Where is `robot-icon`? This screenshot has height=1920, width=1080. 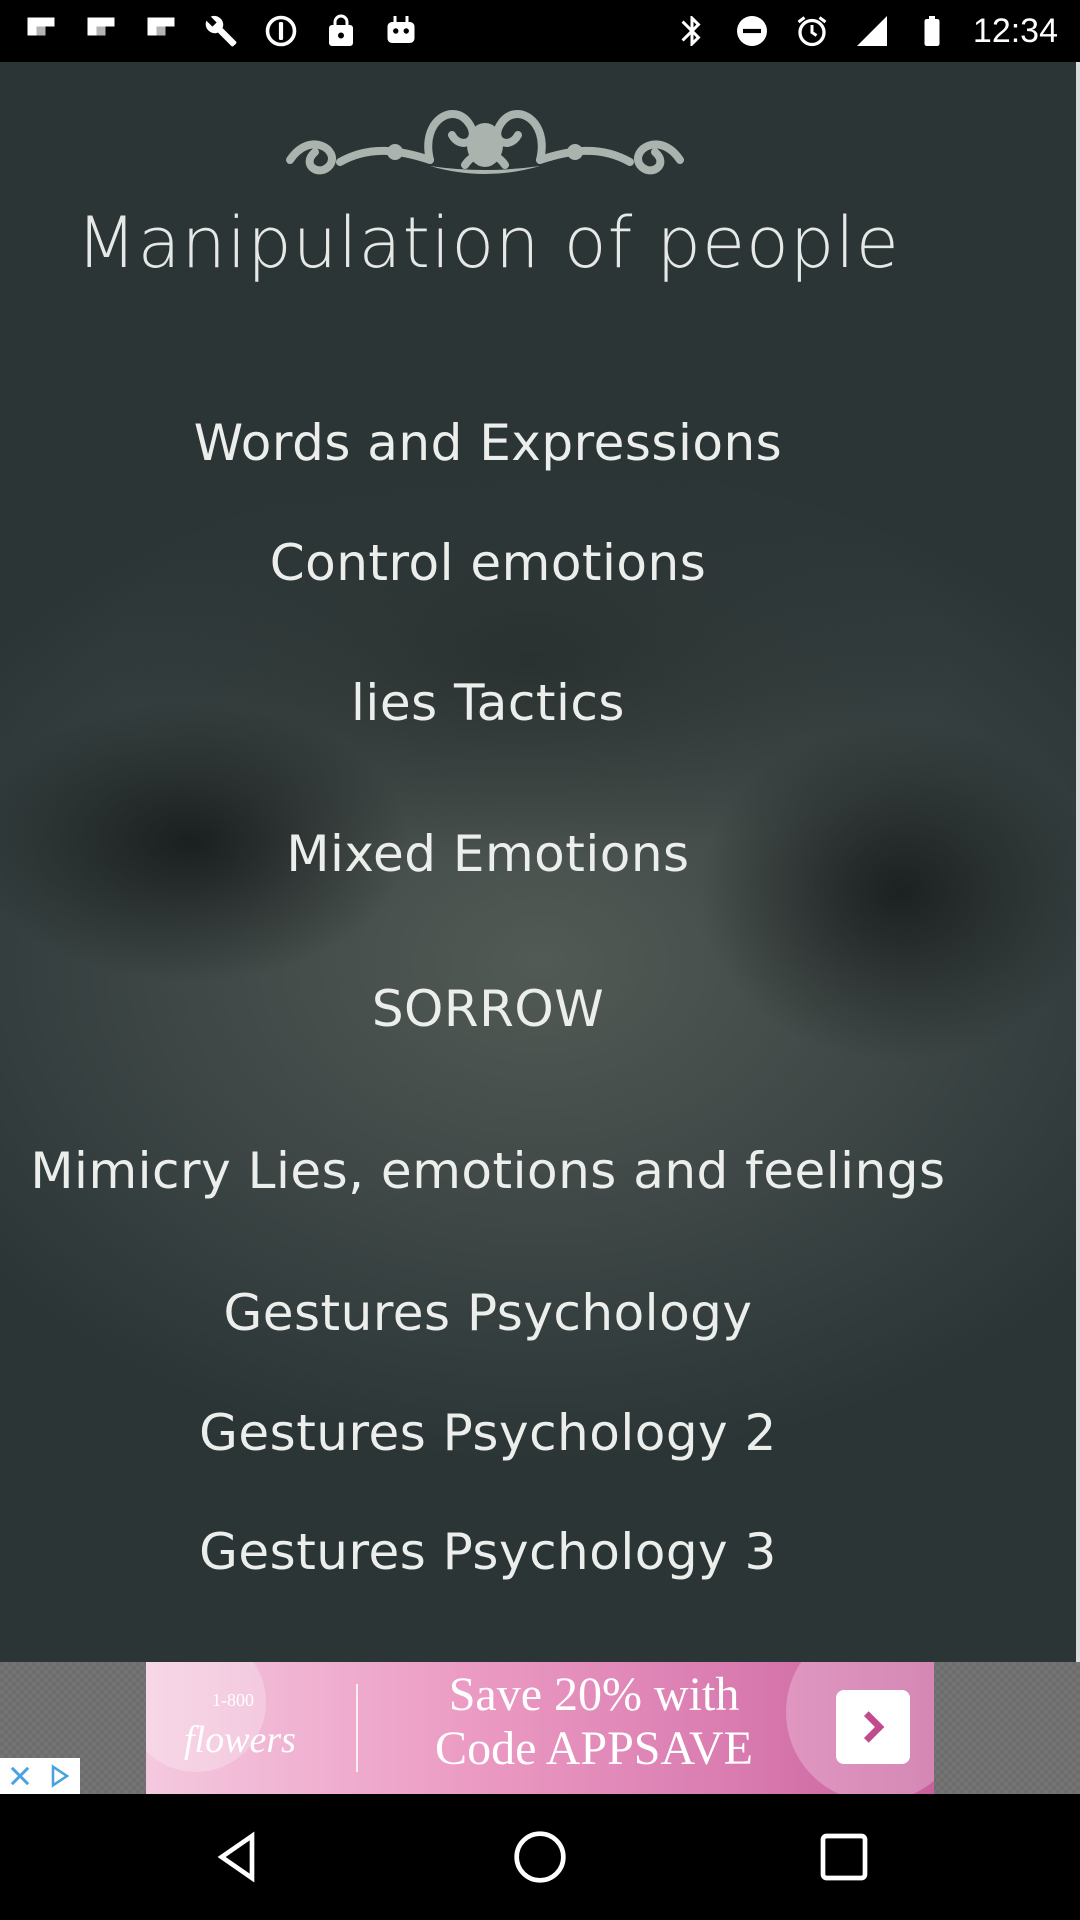
robot-icon is located at coordinates (401, 31).